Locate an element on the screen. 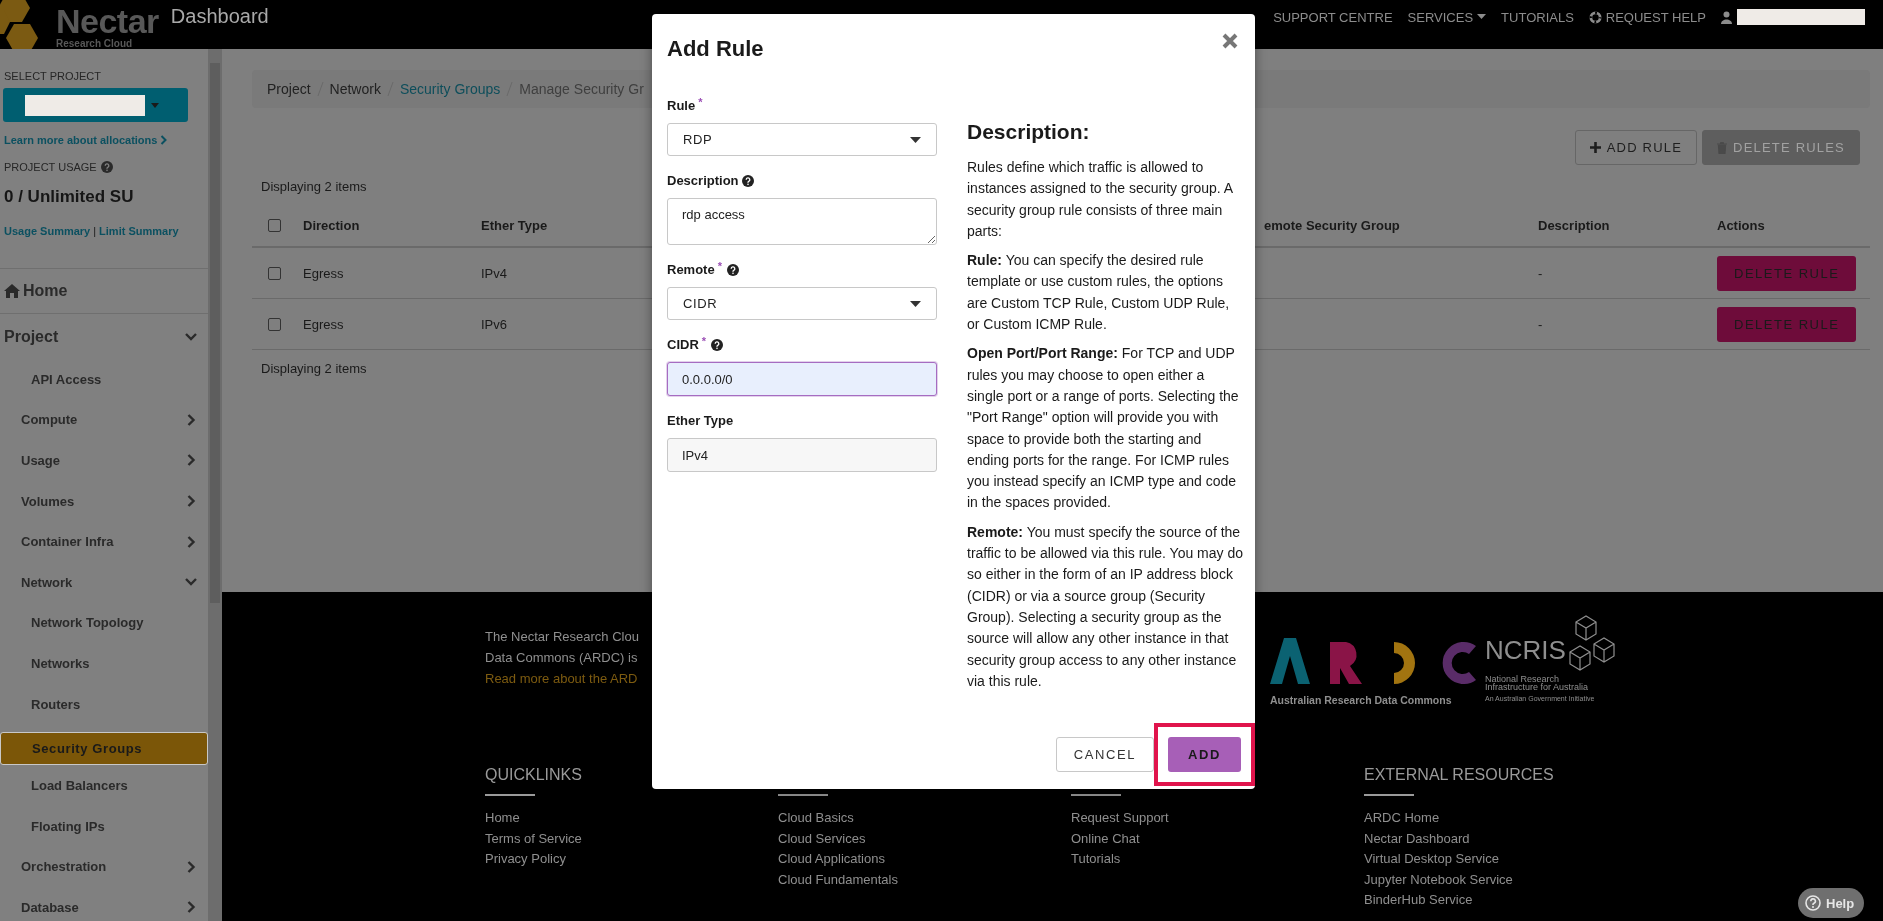 The height and width of the screenshot is (921, 1883). column-header: Description is located at coordinates (1620, 225).